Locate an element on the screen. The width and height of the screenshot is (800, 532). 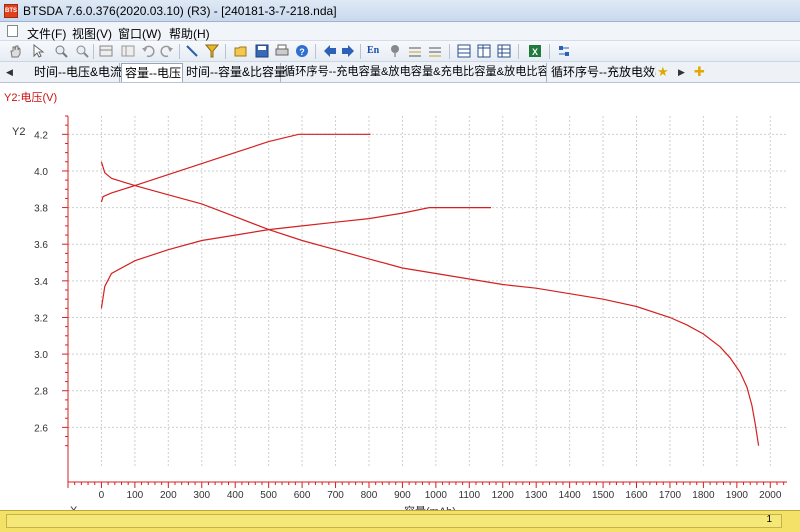
menu-window: 窗口(W) is located at coordinates (139, 33).